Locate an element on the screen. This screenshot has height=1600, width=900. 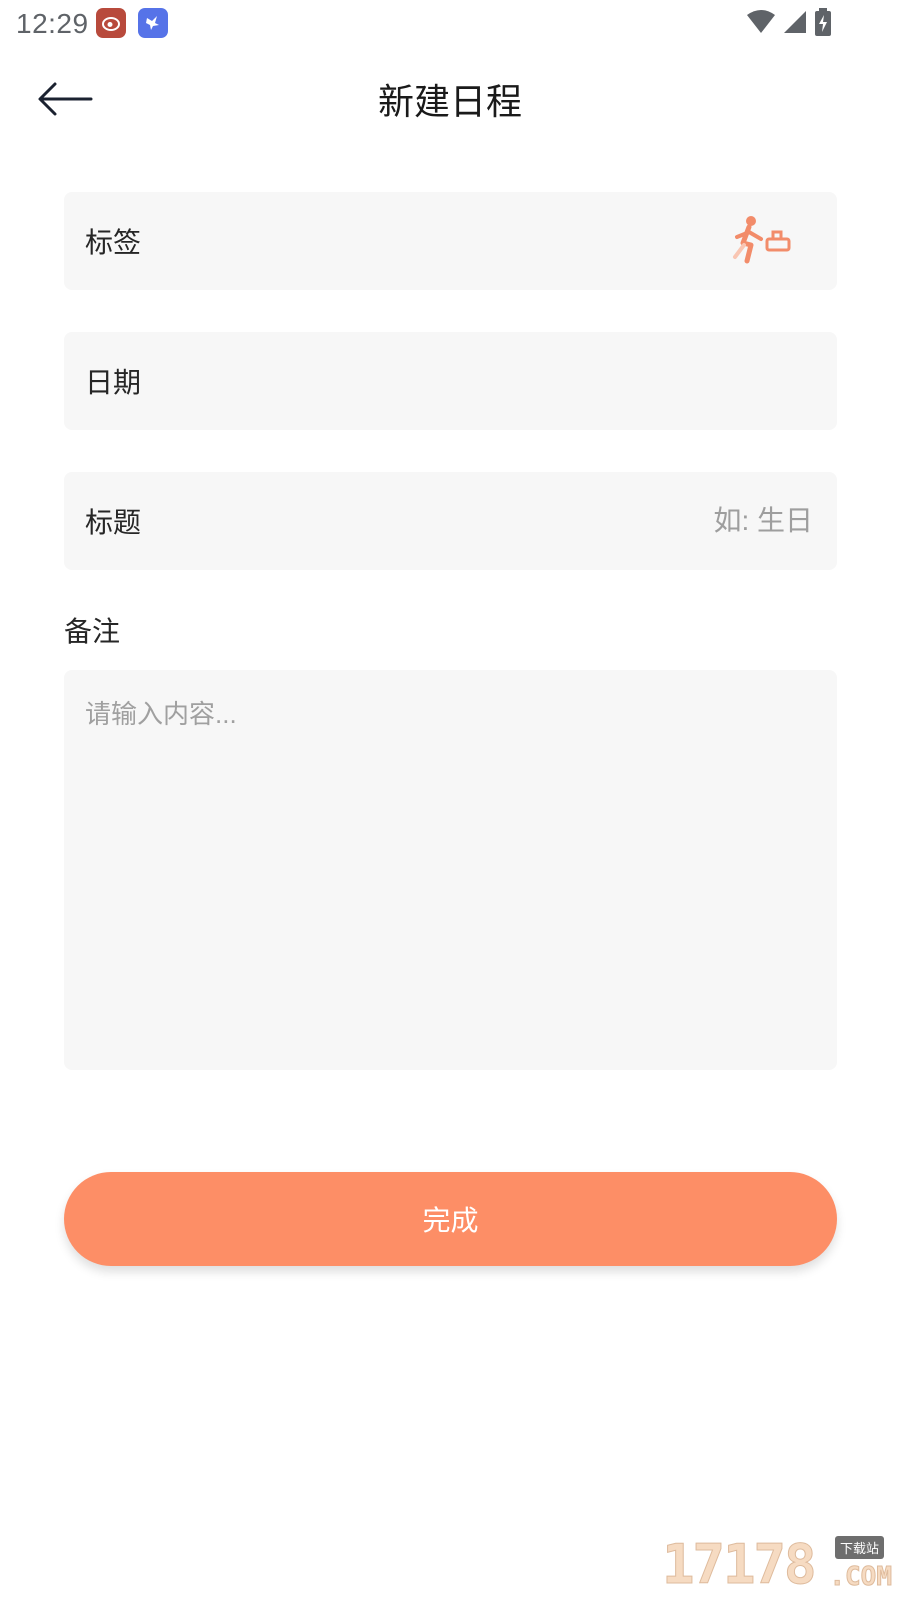
note-label: 备注 is located at coordinates (92, 631).